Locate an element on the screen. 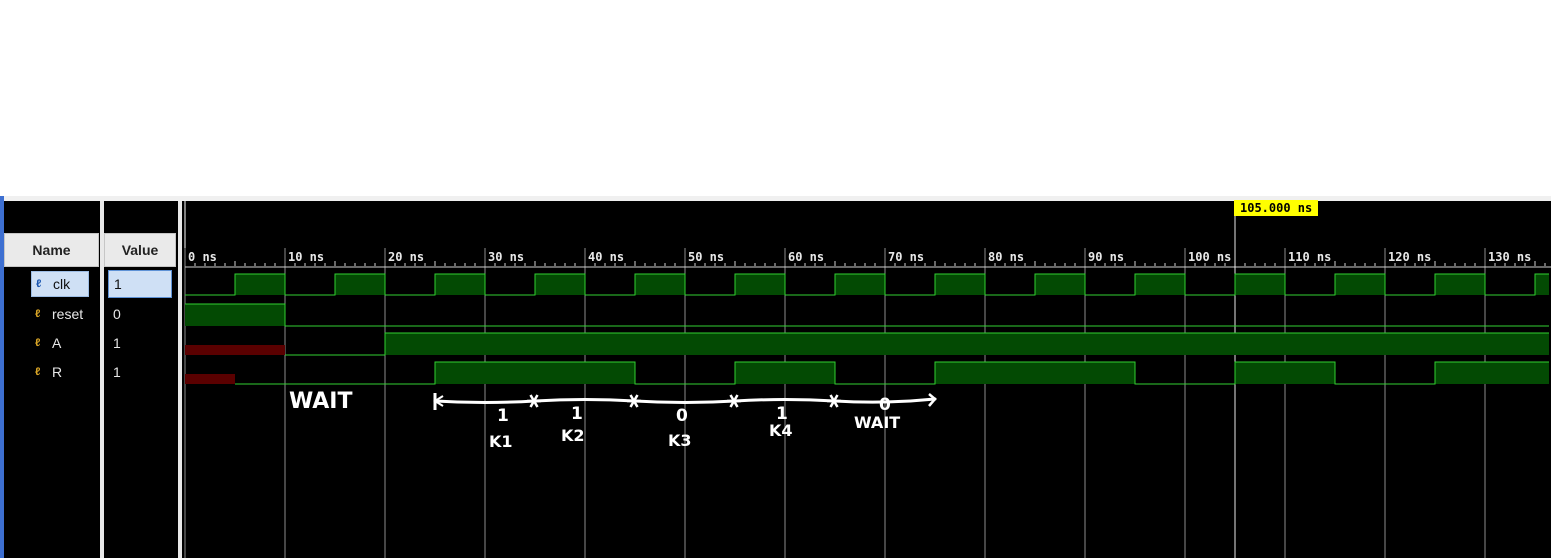 Image resolution: width=1551 pixels, height=558 pixels. time-tick-label: 0 ns is located at coordinates (202, 257).